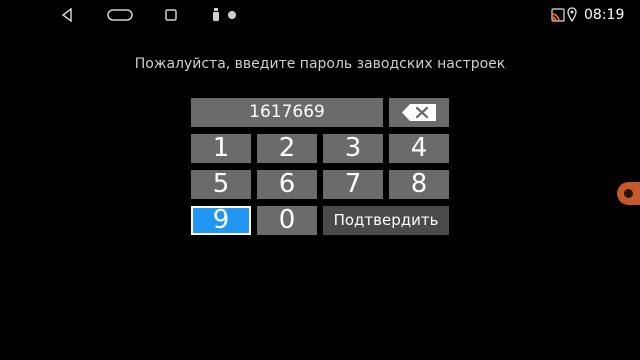 The width and height of the screenshot is (640, 360). What do you see at coordinates (287, 148) in the screenshot?
I see `key-2: 2` at bounding box center [287, 148].